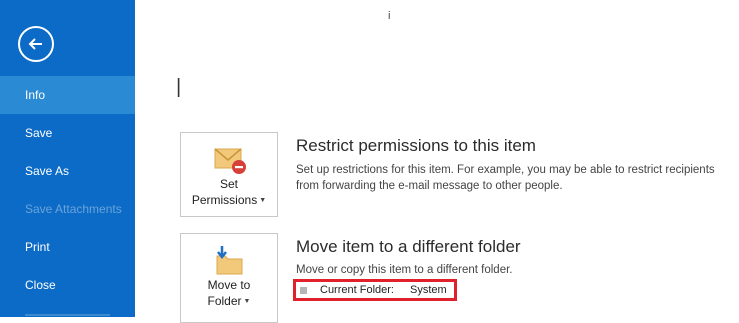 This screenshot has width=739, height=323. Describe the element at coordinates (224, 200) in the screenshot. I see `set-permissions-label-text: Permissions` at that location.